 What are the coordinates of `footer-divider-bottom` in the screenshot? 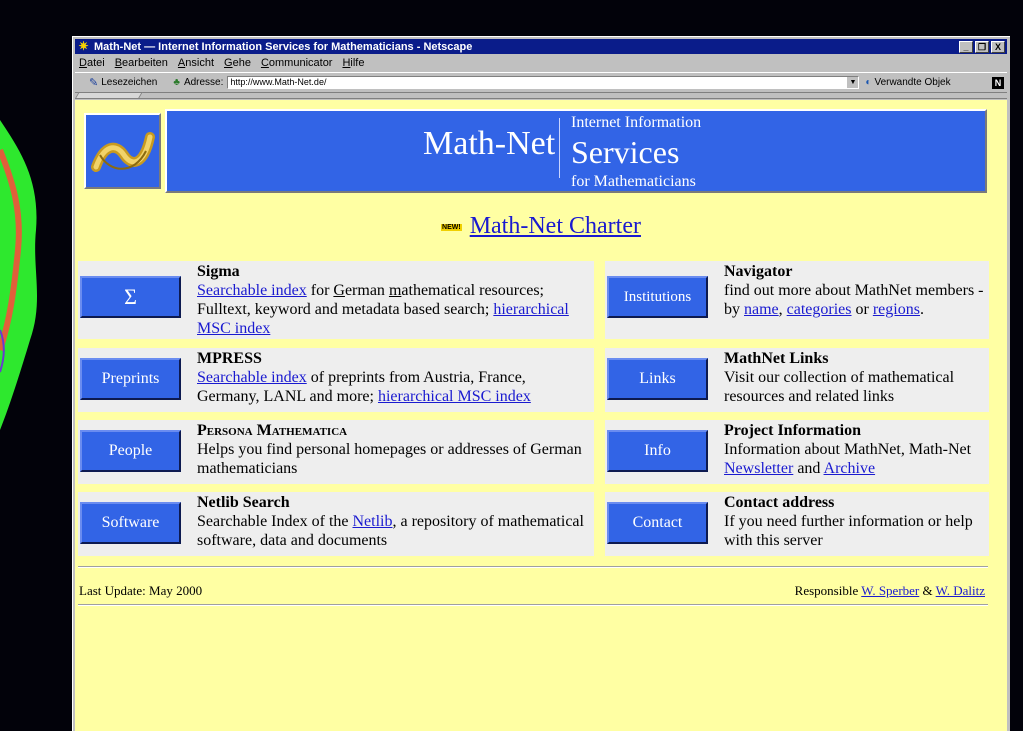 It's located at (533, 605).